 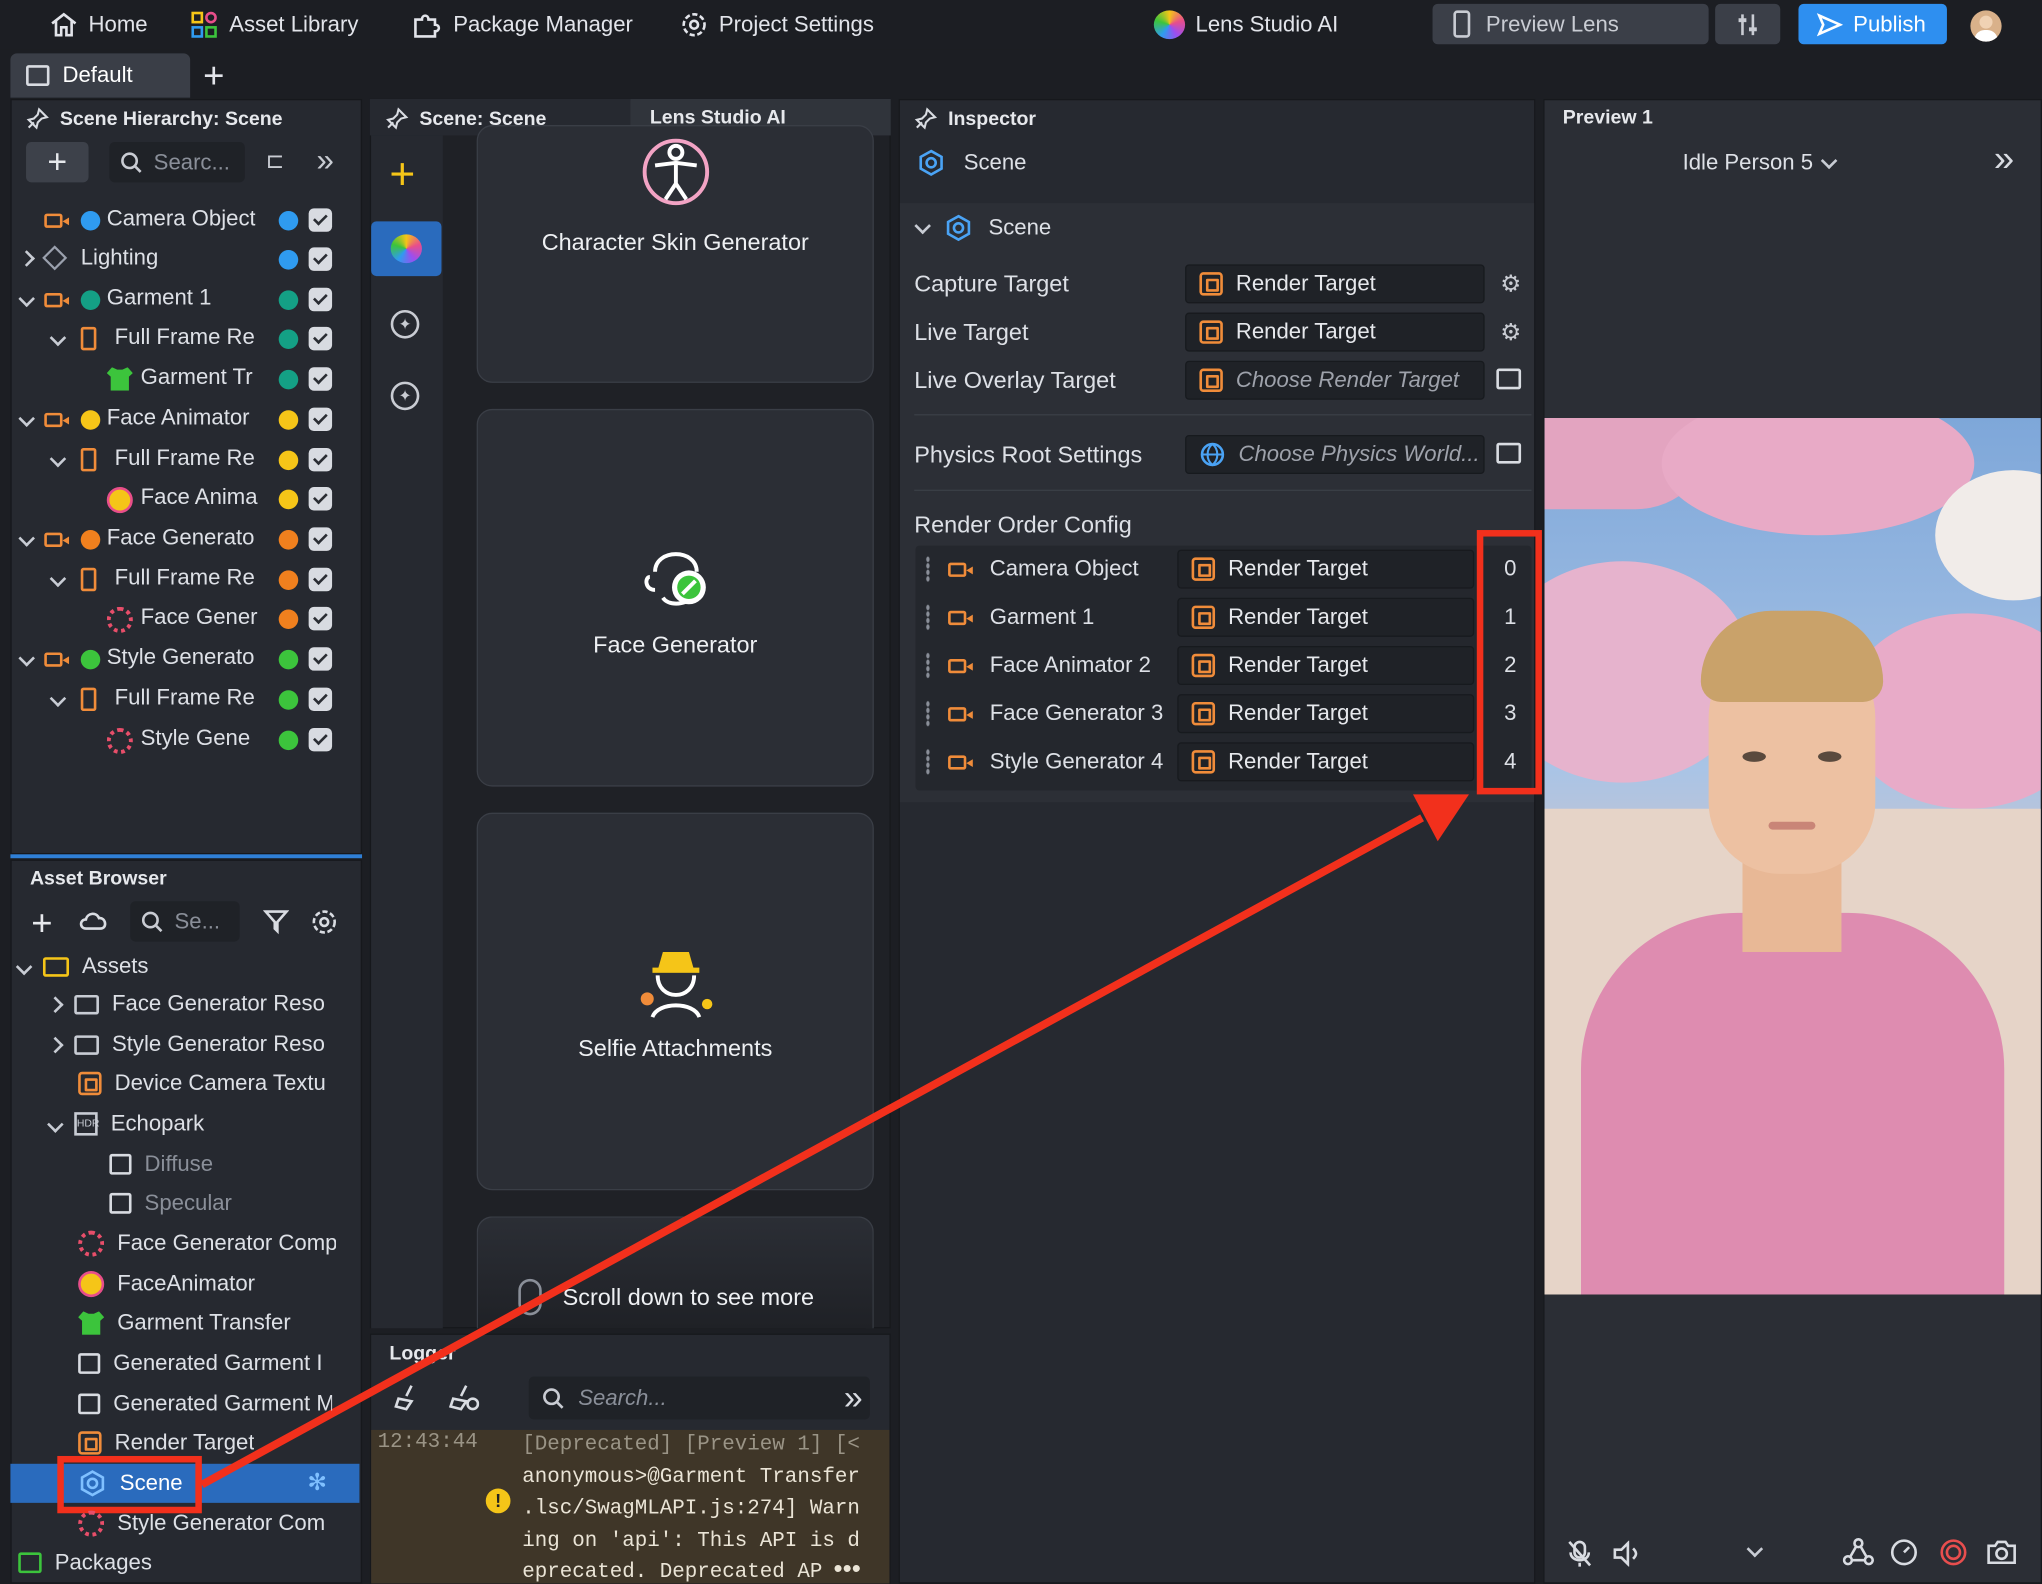 I want to click on capture-target-options-icon: ⚙, so click(x=1510, y=284).